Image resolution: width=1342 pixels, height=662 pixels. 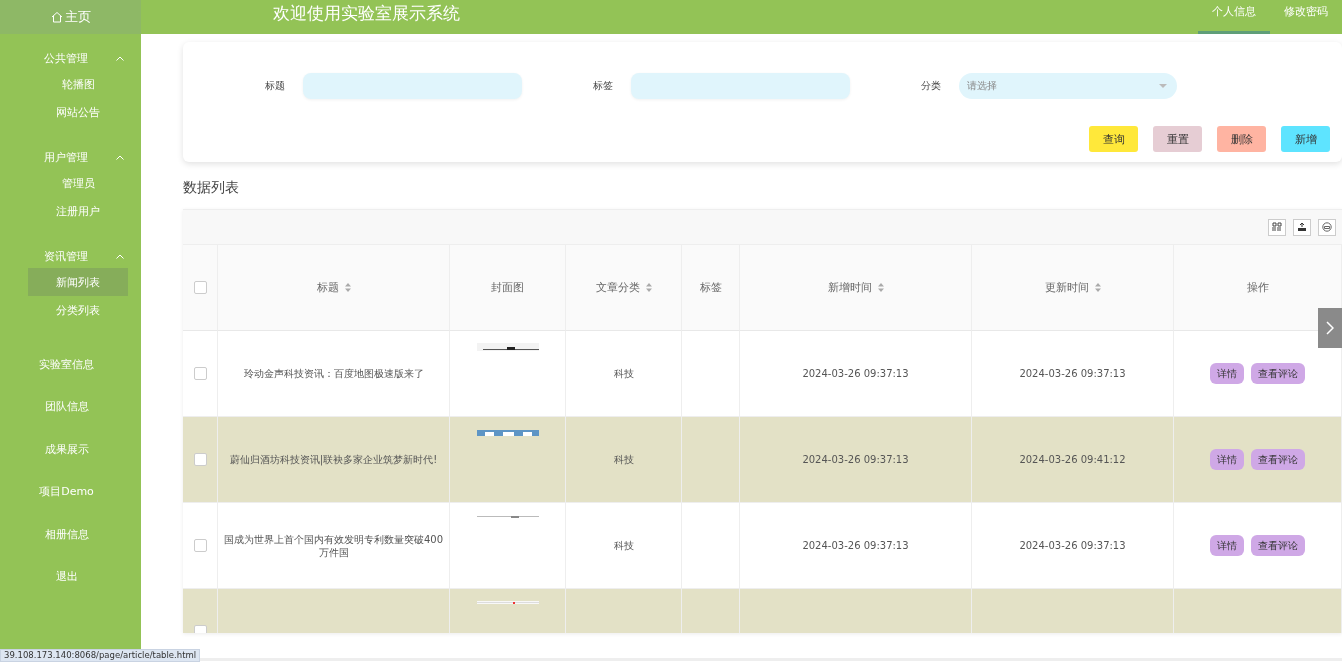 I want to click on menu-group: 资讯管理, so click(x=70, y=256).